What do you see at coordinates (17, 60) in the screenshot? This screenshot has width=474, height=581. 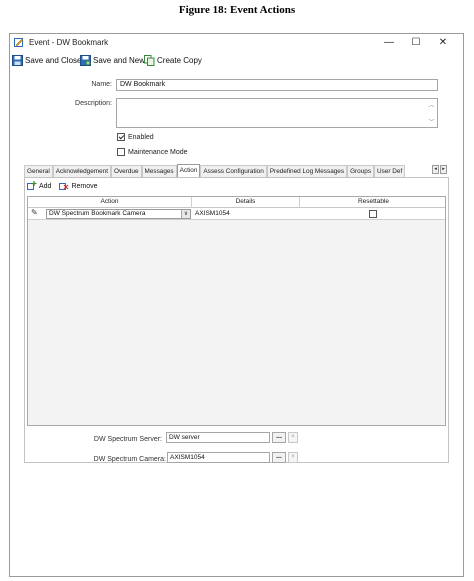 I see `save-disk-icon` at bounding box center [17, 60].